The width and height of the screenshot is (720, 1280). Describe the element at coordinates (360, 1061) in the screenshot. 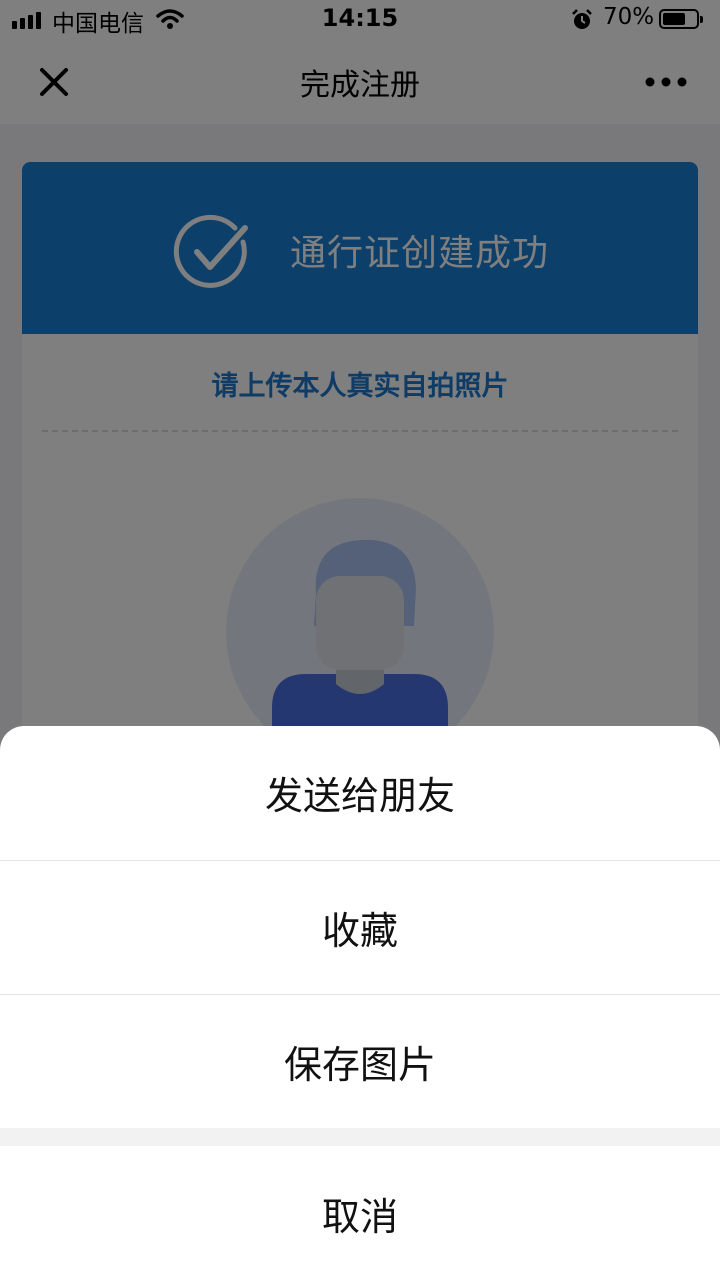

I see `save-image-option: 保存图片` at that location.